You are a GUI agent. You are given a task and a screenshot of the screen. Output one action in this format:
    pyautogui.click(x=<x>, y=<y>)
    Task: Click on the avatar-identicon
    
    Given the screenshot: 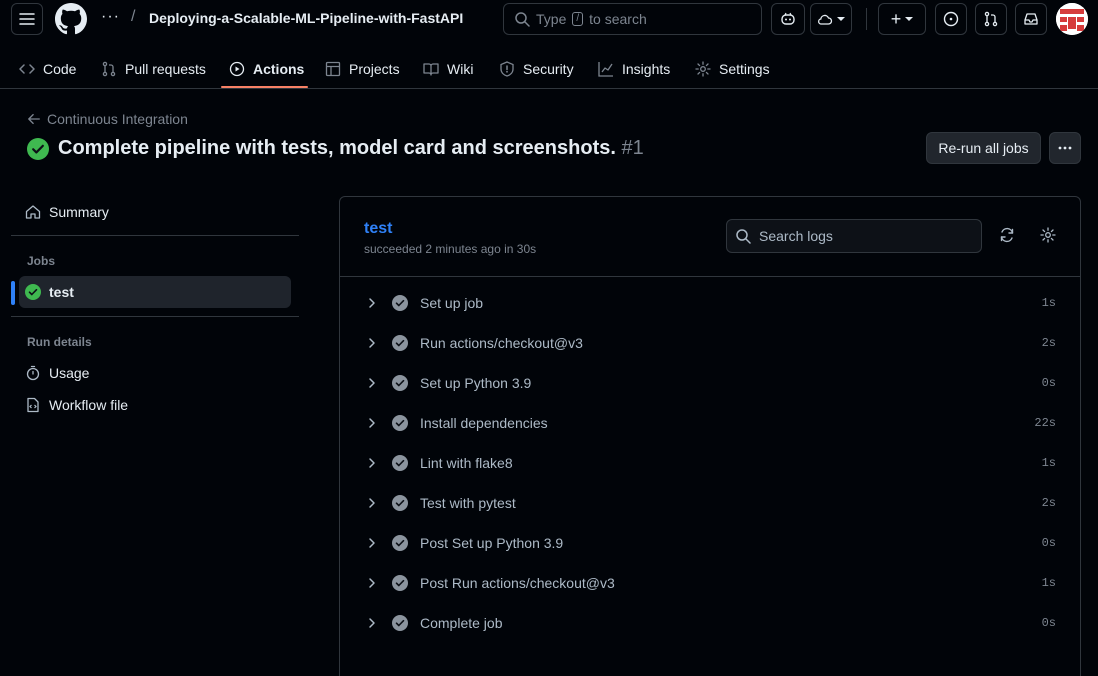 What is the action you would take?
    pyautogui.click(x=1072, y=19)
    